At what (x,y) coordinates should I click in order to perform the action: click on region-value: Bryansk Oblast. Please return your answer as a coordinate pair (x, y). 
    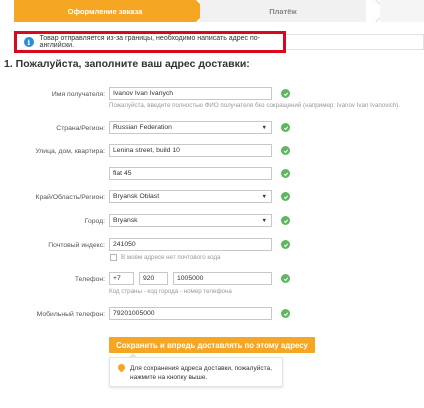
    Looking at the image, I should click on (136, 196).